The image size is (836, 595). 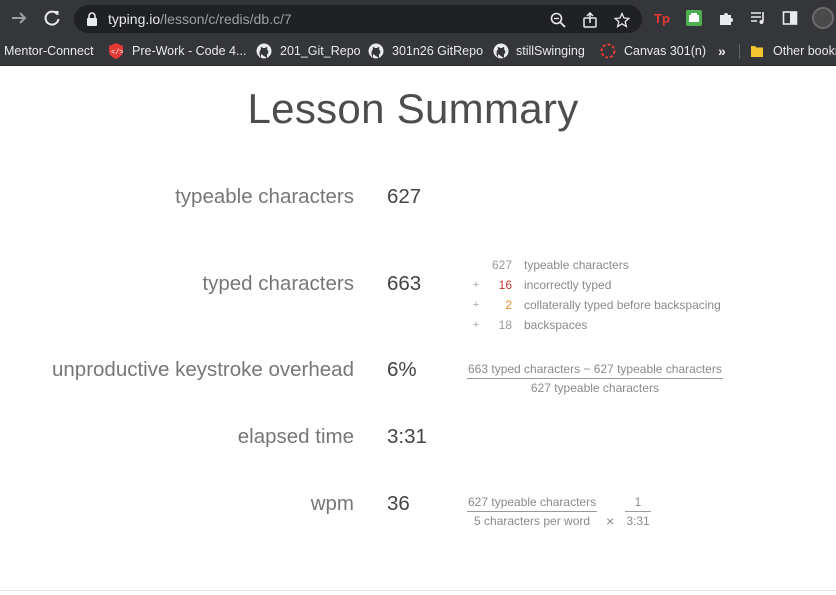 I want to click on lock-icon, so click(x=92, y=21).